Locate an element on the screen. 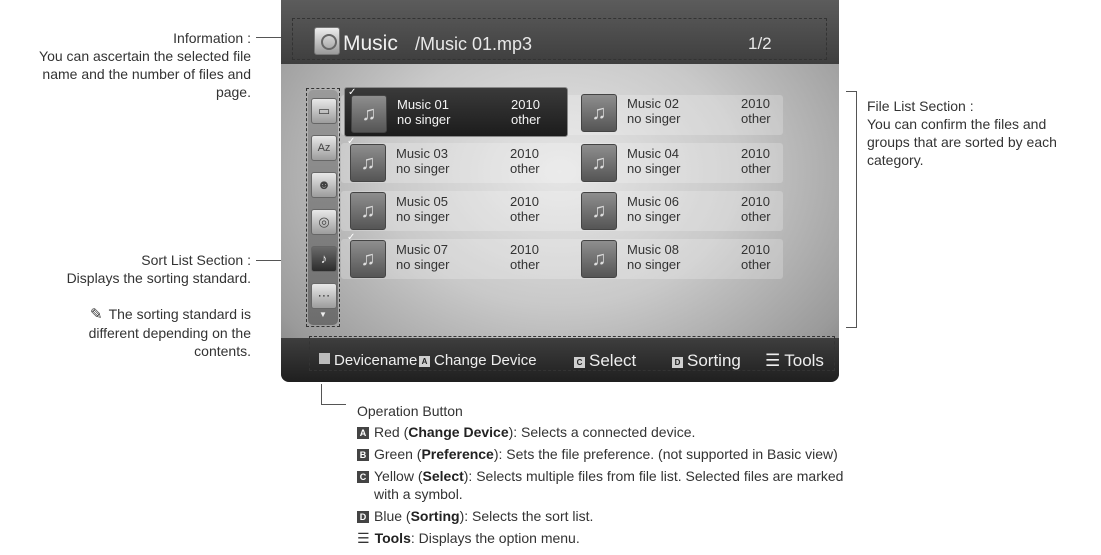 The height and width of the screenshot is (555, 1101). operation-tools: ☰ Tools: Displays the option menu. is located at coordinates (468, 538).